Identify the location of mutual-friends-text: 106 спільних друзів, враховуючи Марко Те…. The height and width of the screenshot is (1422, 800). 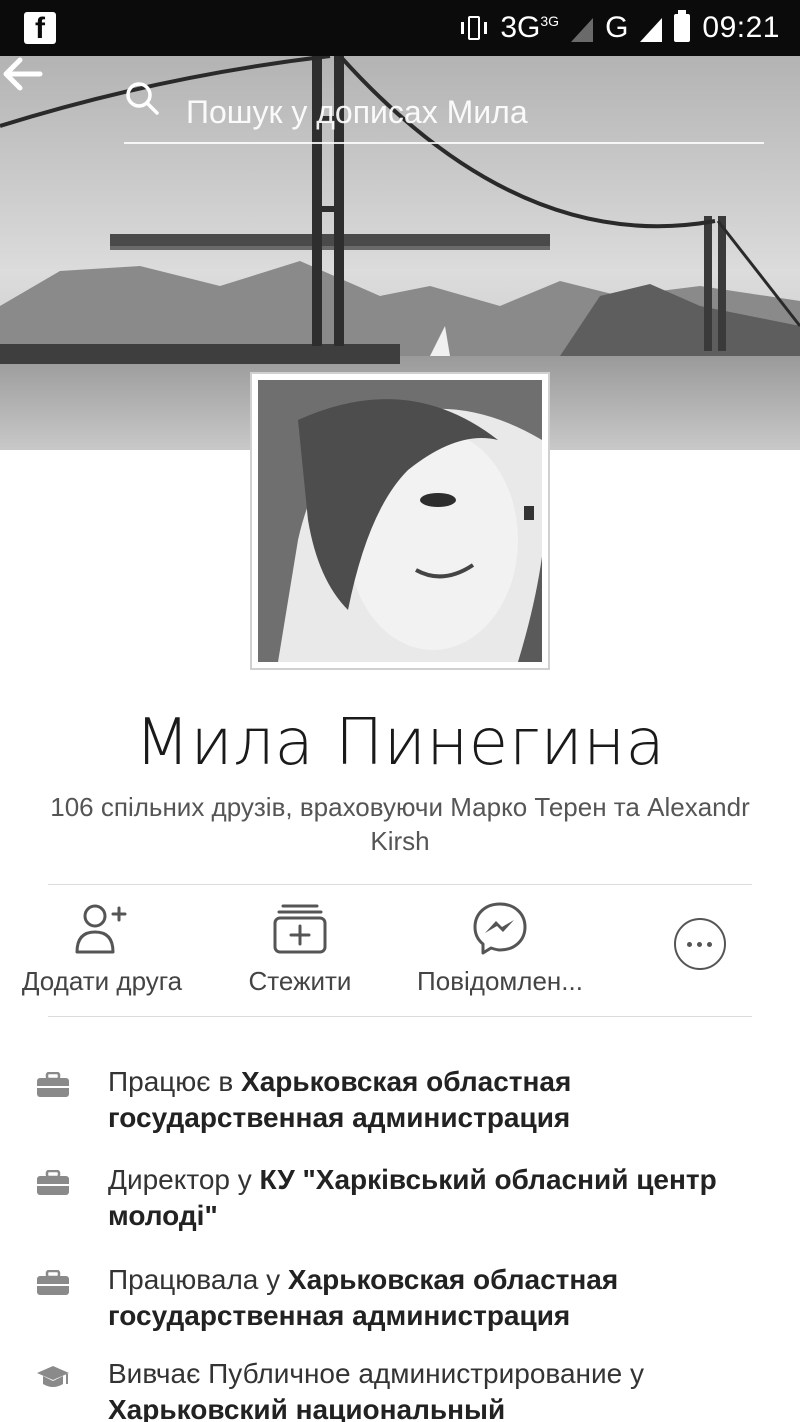
(400, 824).